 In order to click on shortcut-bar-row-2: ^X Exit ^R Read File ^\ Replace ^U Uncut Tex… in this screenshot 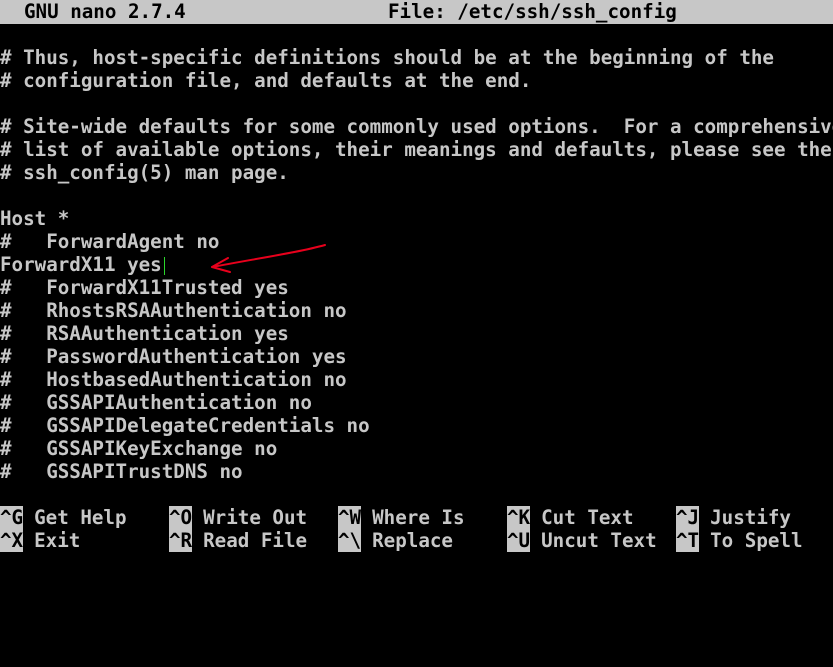, I will do `click(416, 540)`.